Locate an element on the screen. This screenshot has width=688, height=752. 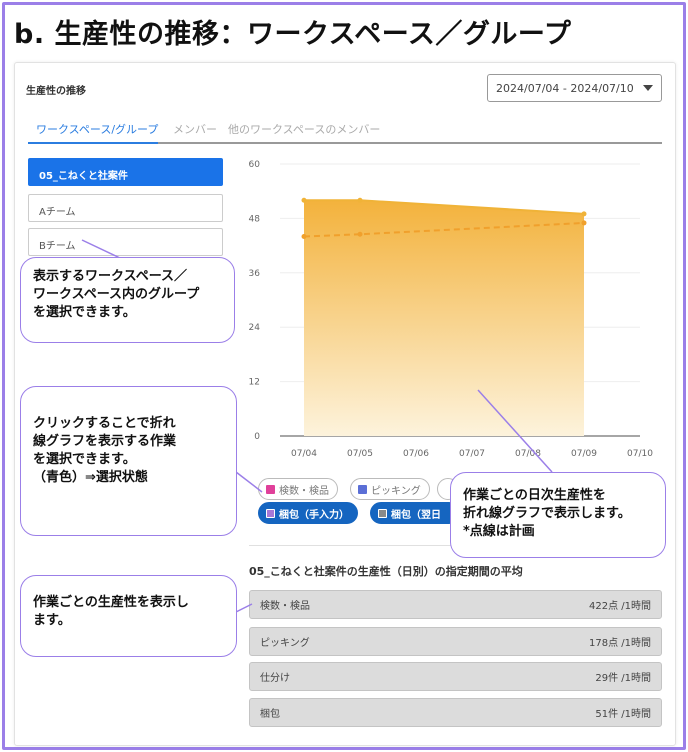
chip-packing-manual: 梱包（手入力） is located at coordinates (308, 513).